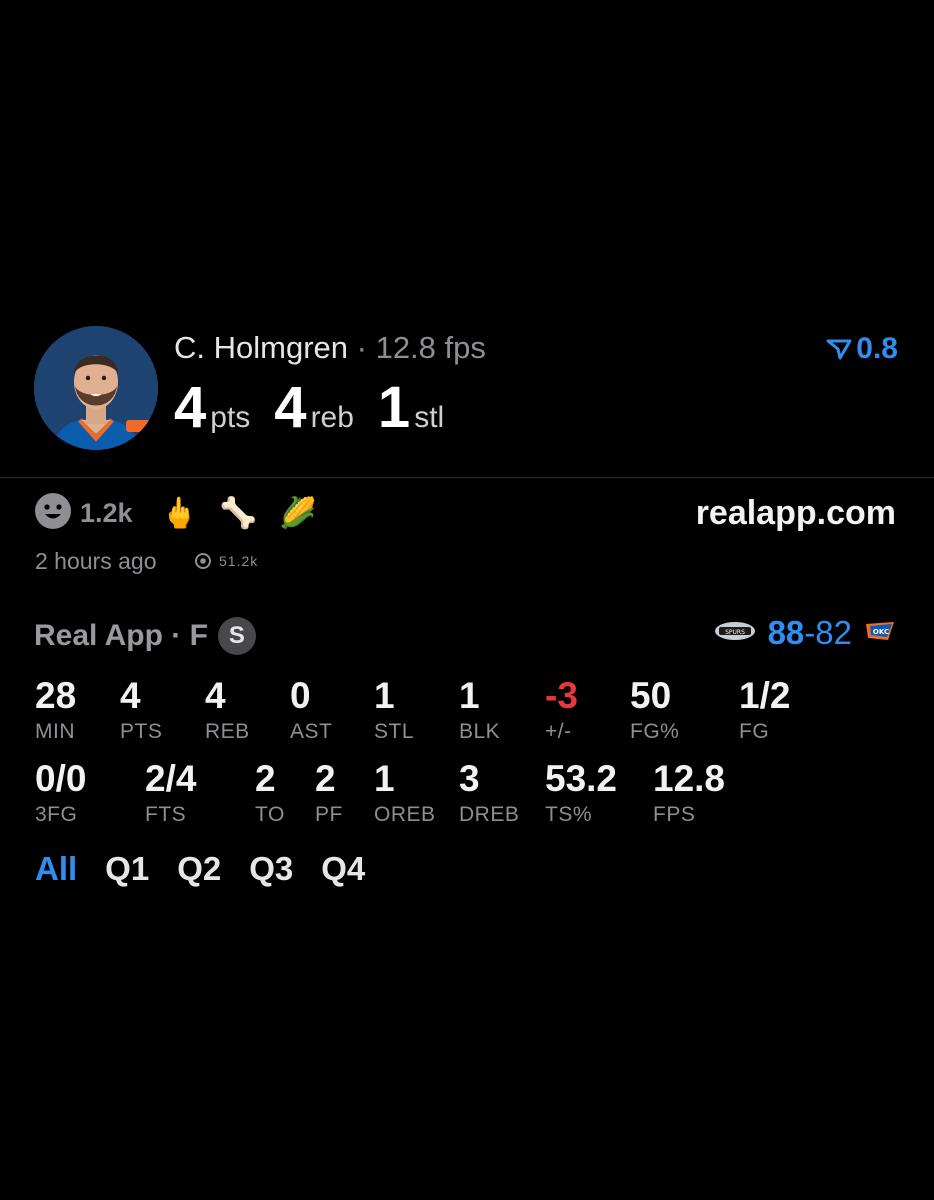 This screenshot has height=1200, width=934. What do you see at coordinates (166, 814) in the screenshot?
I see `stat-label: FTS` at bounding box center [166, 814].